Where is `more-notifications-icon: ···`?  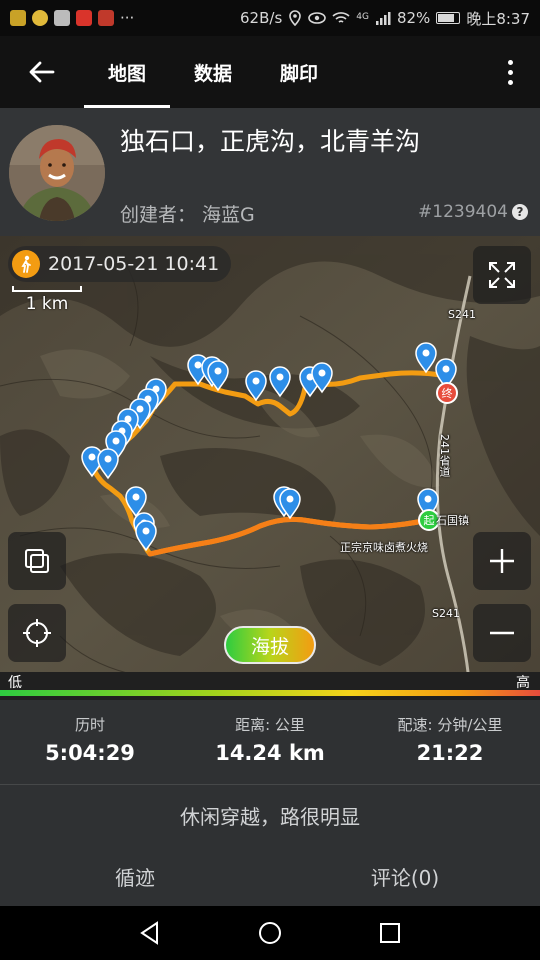
more-notifications-icon: ··· is located at coordinates (127, 18).